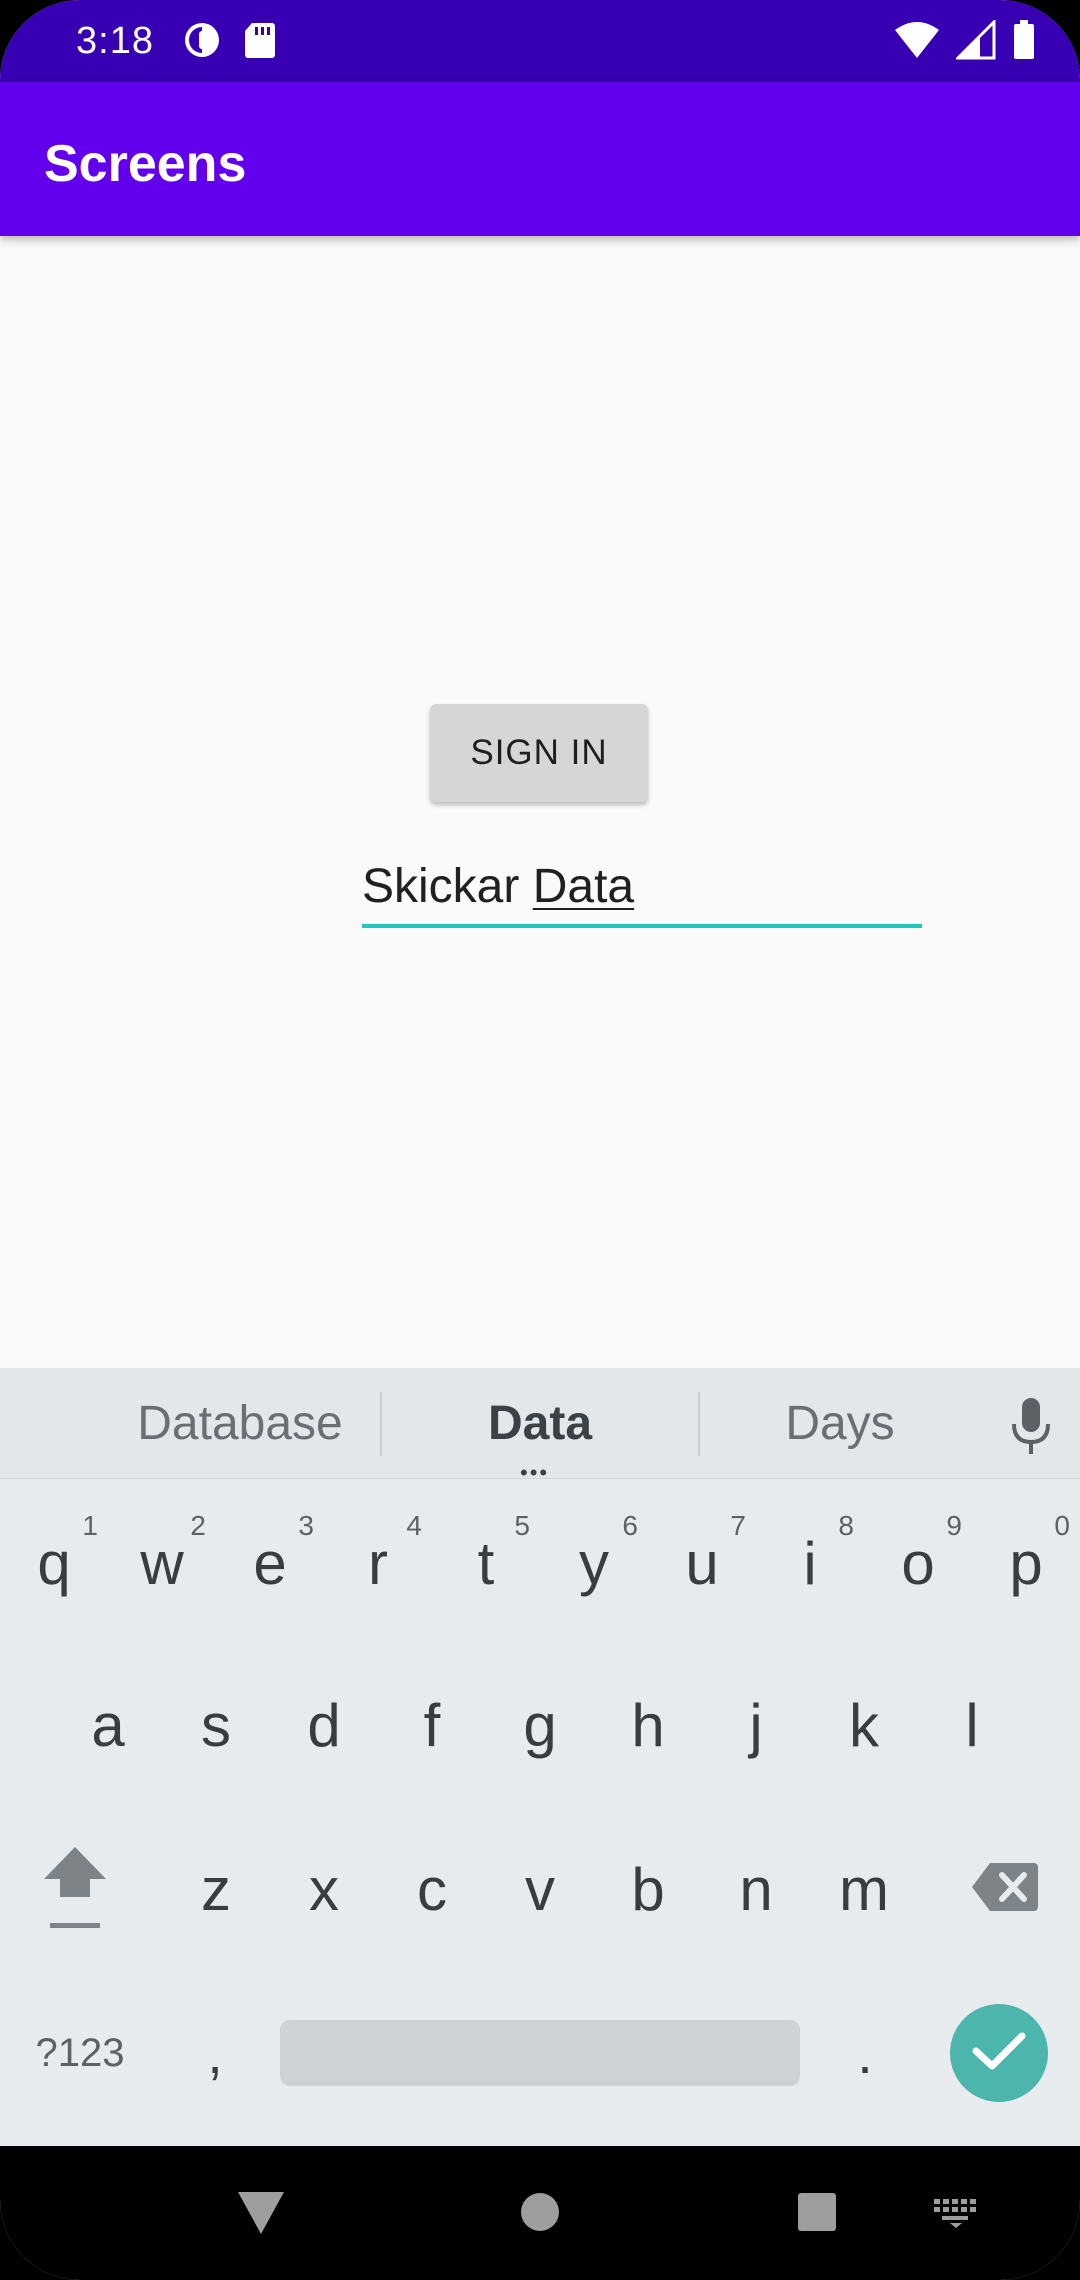 This screenshot has width=1080, height=2280. What do you see at coordinates (108, 1725) in the screenshot?
I see `key-a: a` at bounding box center [108, 1725].